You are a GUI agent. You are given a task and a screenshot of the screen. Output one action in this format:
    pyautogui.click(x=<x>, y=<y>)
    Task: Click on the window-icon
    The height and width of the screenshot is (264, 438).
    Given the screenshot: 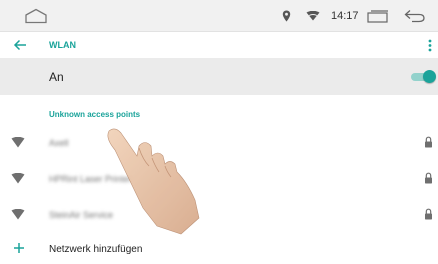 What is the action you would take?
    pyautogui.click(x=378, y=16)
    